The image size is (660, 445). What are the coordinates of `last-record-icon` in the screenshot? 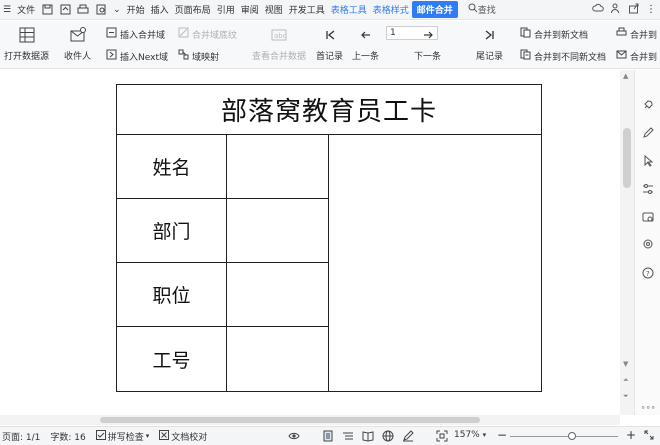 It's located at (490, 35).